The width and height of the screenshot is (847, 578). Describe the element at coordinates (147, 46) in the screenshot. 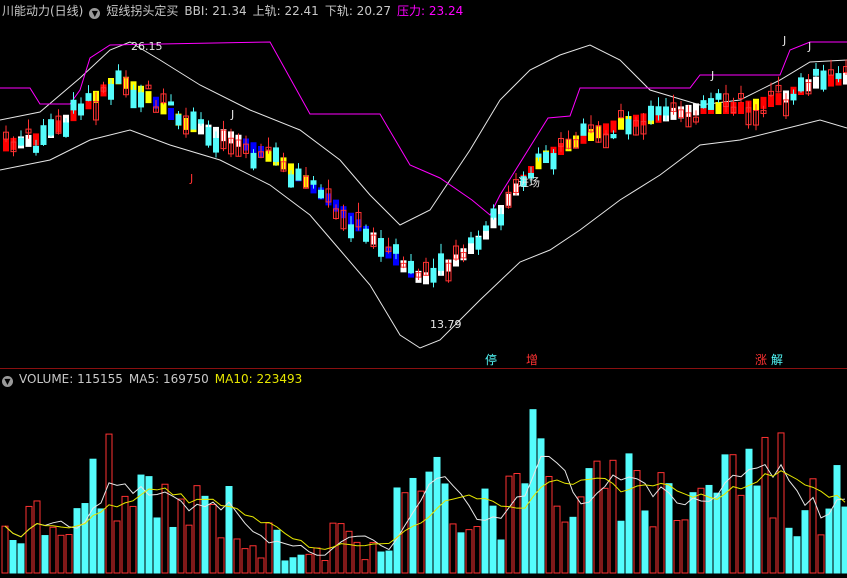

I see `high-price-label: 26.15` at that location.